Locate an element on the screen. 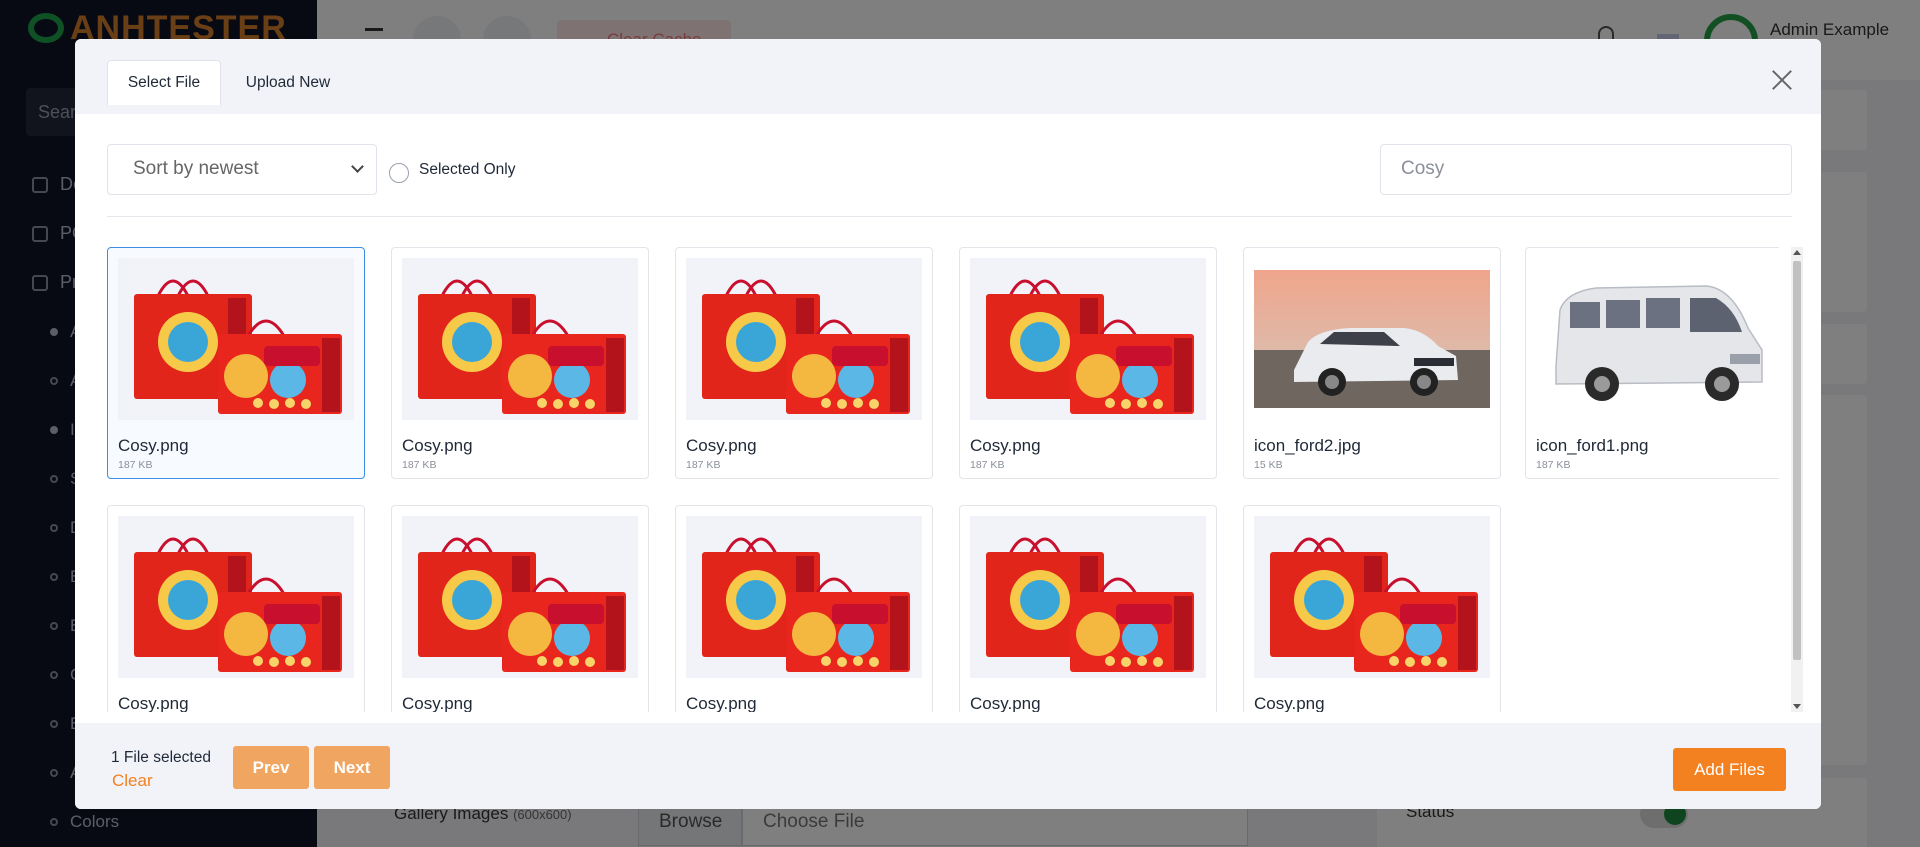 The width and height of the screenshot is (1920, 847). close-icon is located at coordinates (1782, 80).